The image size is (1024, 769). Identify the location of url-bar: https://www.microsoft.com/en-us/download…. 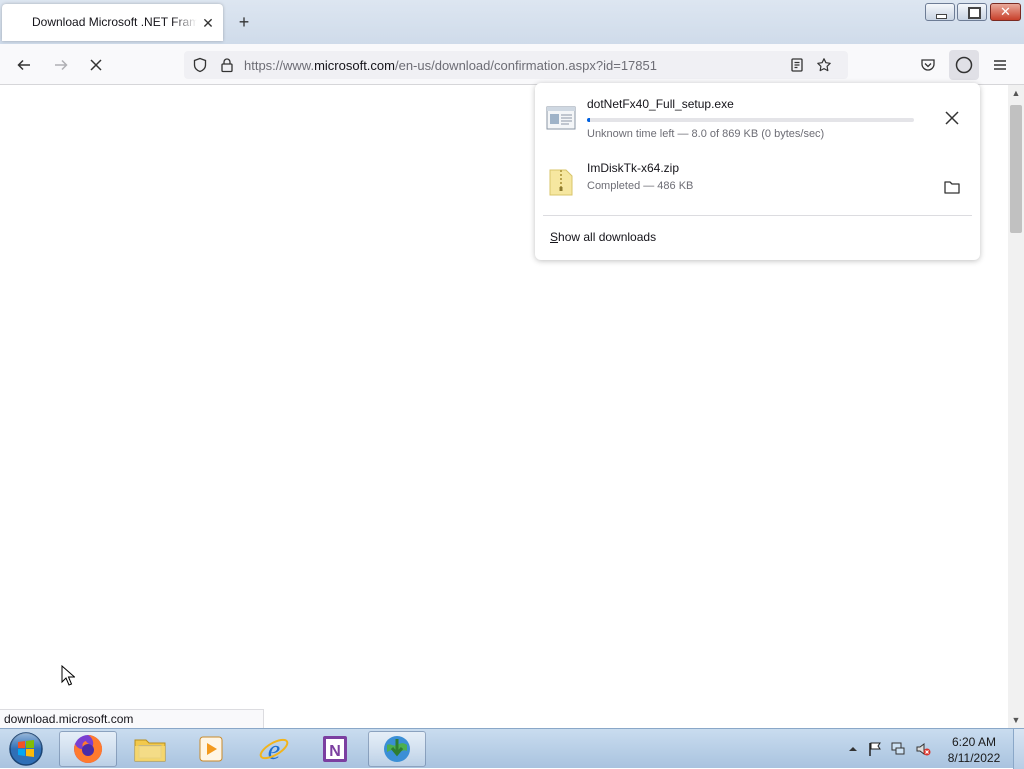
(516, 65).